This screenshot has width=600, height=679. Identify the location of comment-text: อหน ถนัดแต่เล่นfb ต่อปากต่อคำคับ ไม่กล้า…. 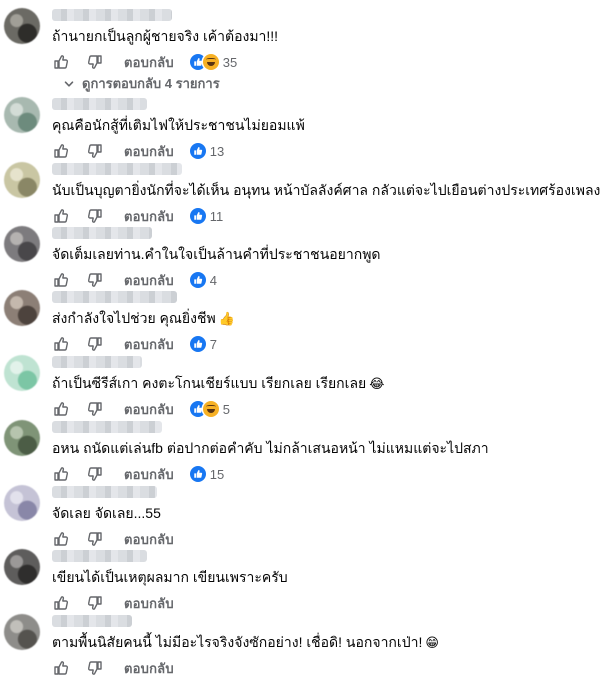
(270, 448).